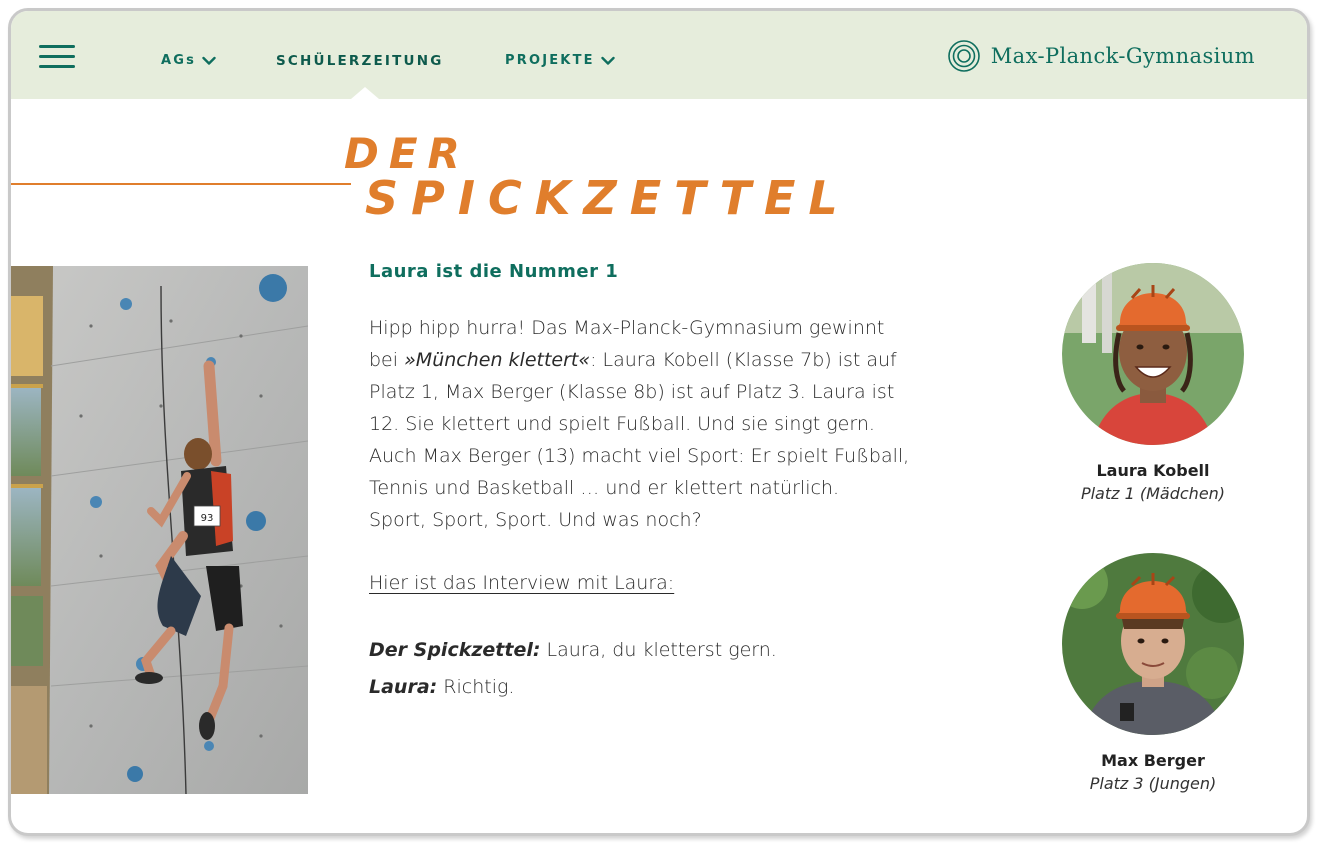  Describe the element at coordinates (694, 687) in the screenshot. I see `interview-line: Laura: Richtig.` at that location.